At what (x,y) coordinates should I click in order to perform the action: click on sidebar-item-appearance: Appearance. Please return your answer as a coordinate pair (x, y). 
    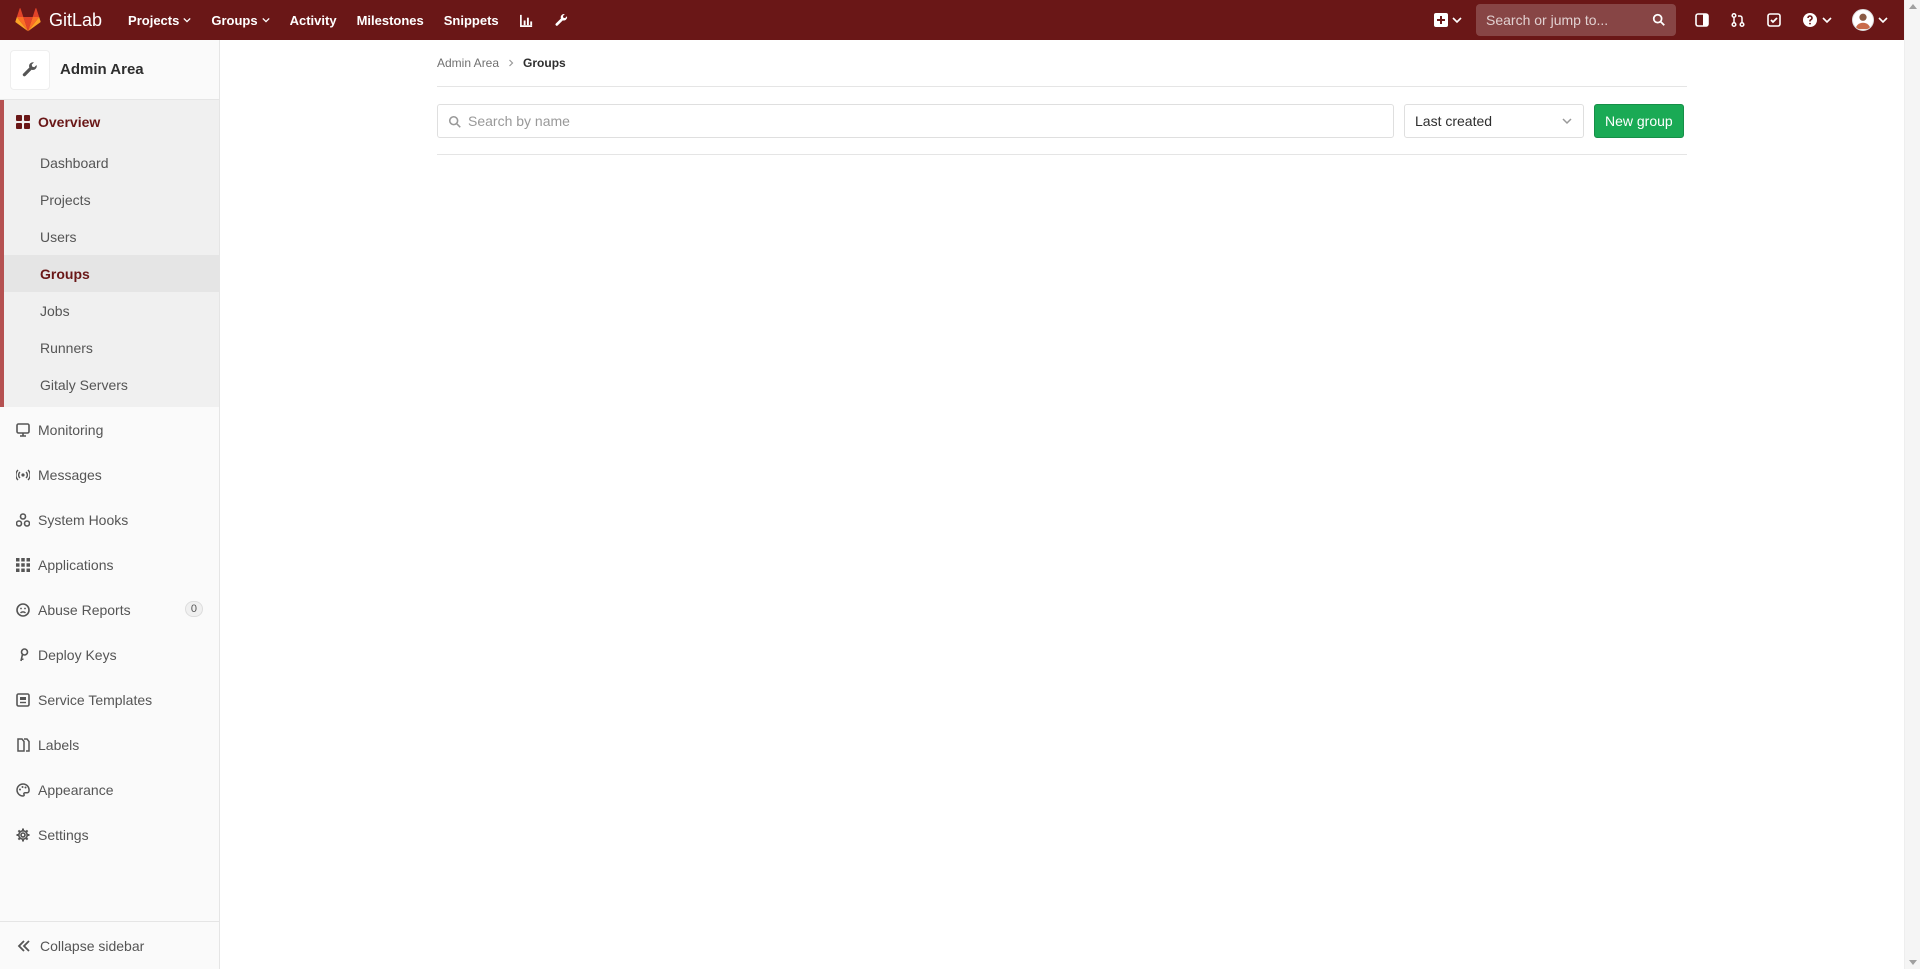
    Looking at the image, I should click on (109, 789).